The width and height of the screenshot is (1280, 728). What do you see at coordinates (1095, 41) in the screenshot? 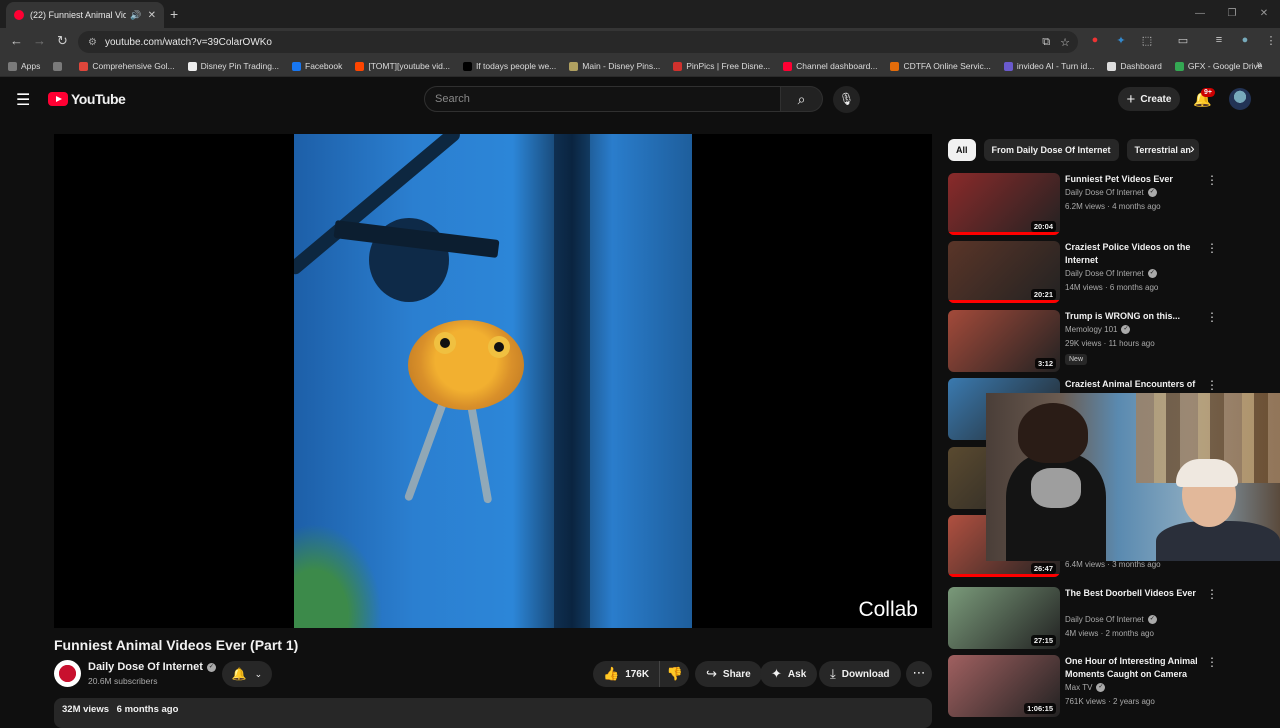
I see `extension-red-icon: ●` at bounding box center [1095, 41].